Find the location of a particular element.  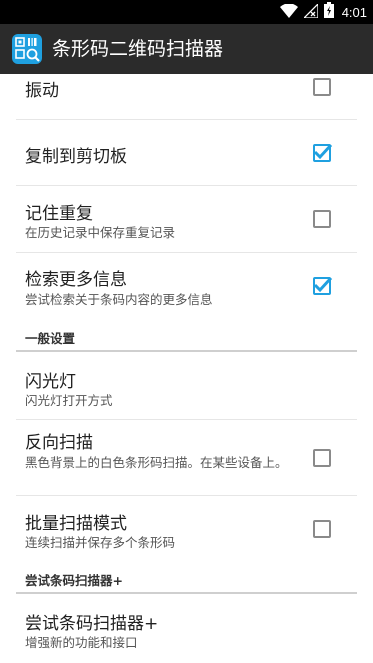

section-title: 一般设置 is located at coordinates (50, 338).